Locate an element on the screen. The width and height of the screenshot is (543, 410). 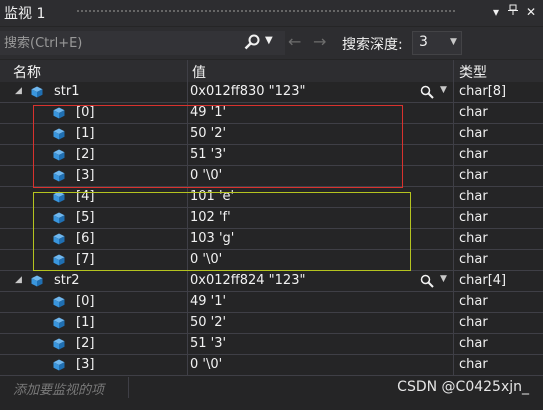
search-input is located at coordinates (120, 43).